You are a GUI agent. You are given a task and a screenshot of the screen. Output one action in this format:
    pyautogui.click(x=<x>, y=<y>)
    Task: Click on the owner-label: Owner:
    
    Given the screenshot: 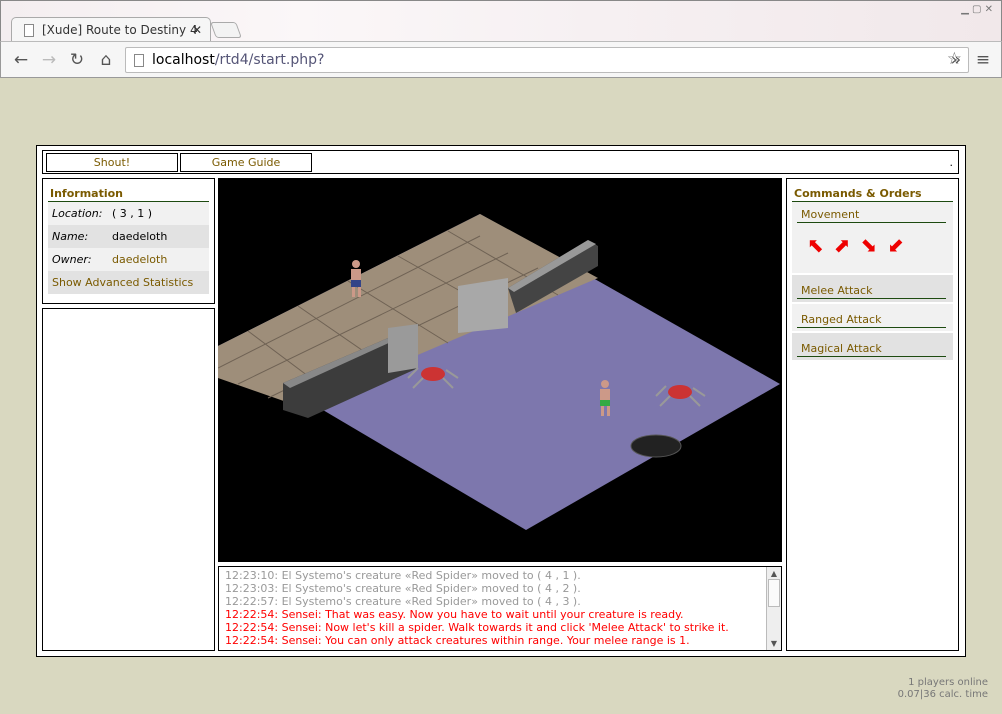 What is the action you would take?
    pyautogui.click(x=72, y=259)
    